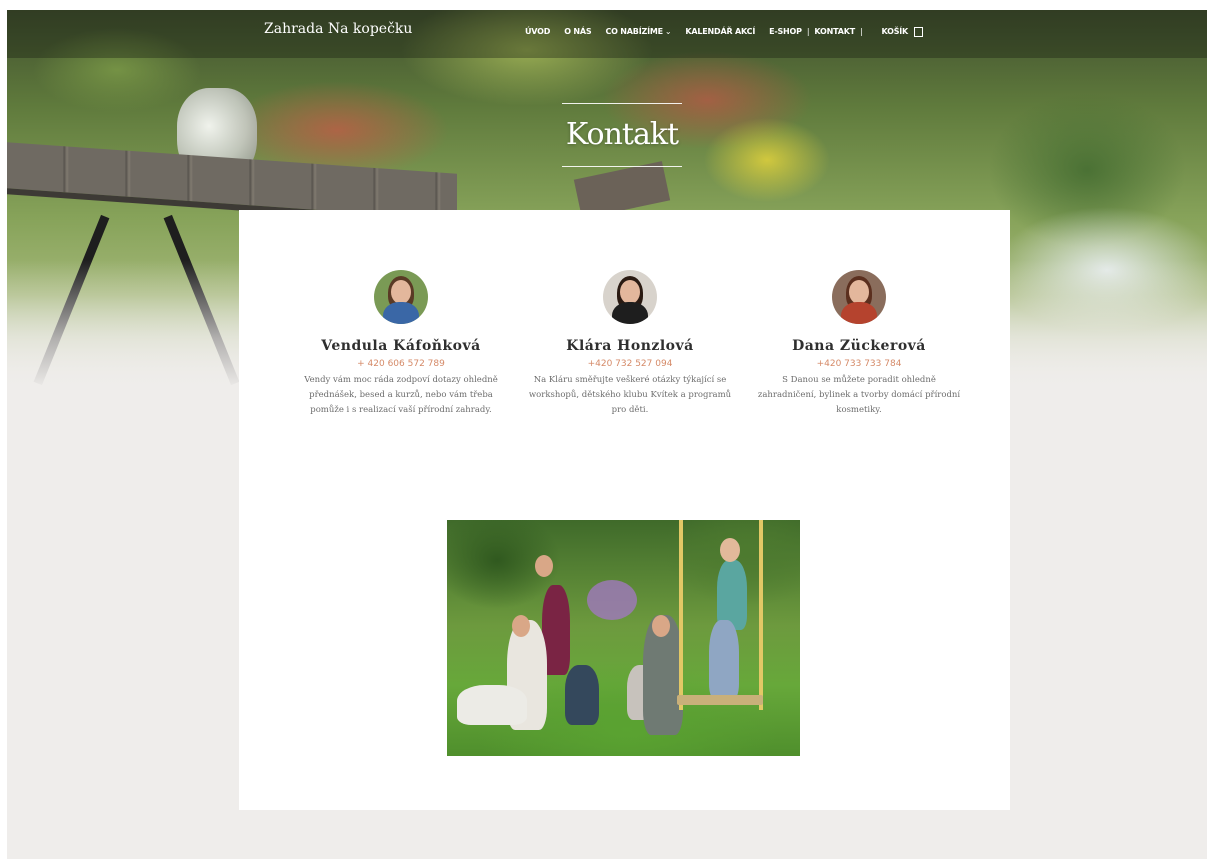 This screenshot has height=859, width=1207. What do you see at coordinates (894, 31) in the screenshot?
I see `nav-item-kosik: KOŠÍK` at bounding box center [894, 31].